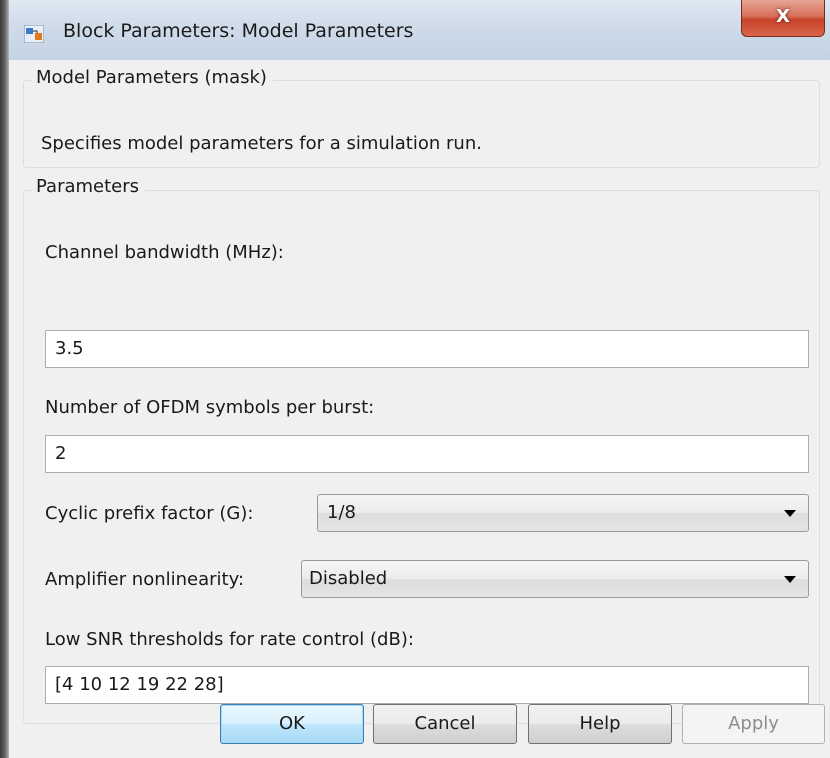  I want to click on cancel-button: Cancel, so click(445, 724).